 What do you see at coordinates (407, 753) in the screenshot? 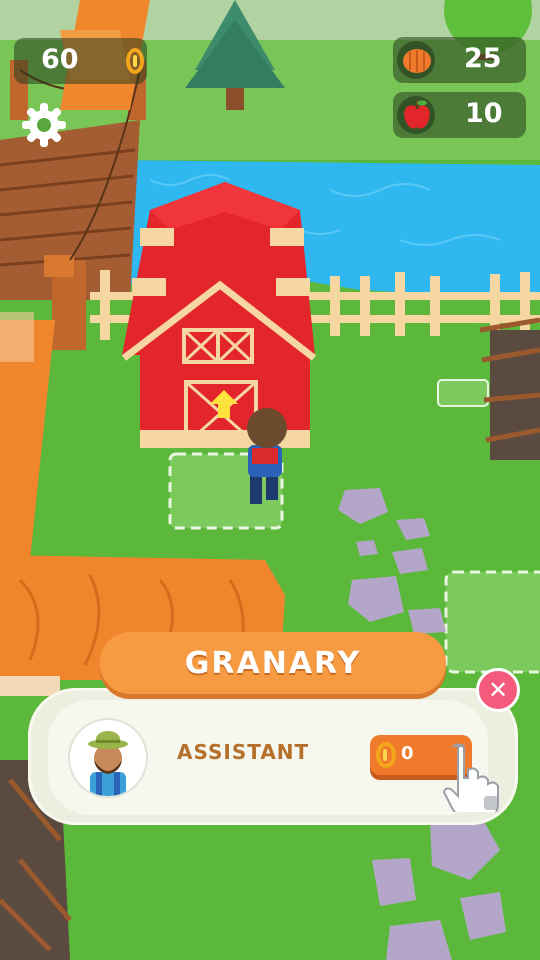
I see `hire-cost: 0` at bounding box center [407, 753].